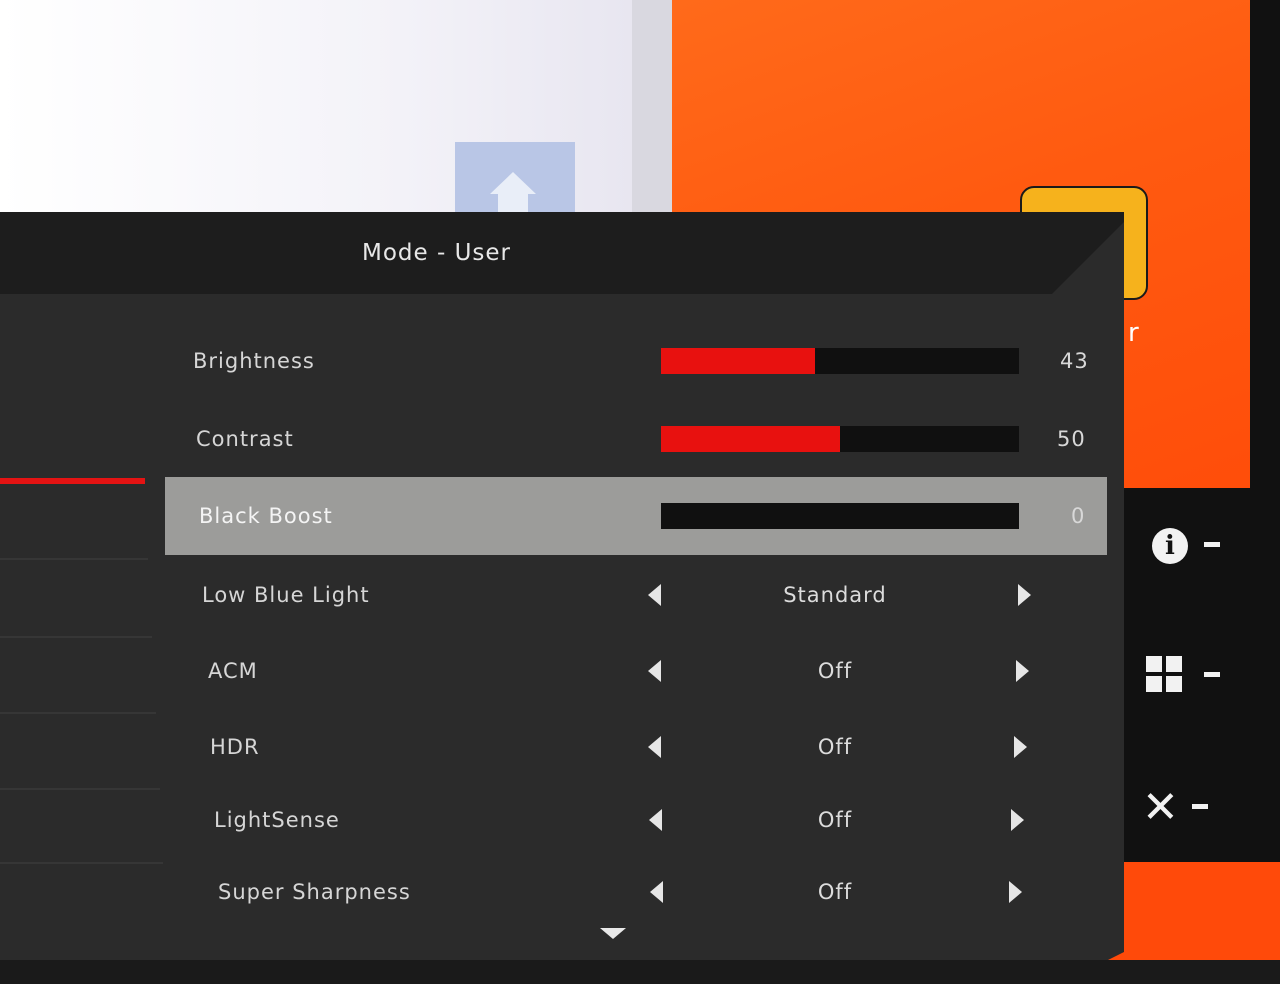 Image resolution: width=1280 pixels, height=984 pixels. I want to click on osd-header: Mode - User, so click(562, 253).